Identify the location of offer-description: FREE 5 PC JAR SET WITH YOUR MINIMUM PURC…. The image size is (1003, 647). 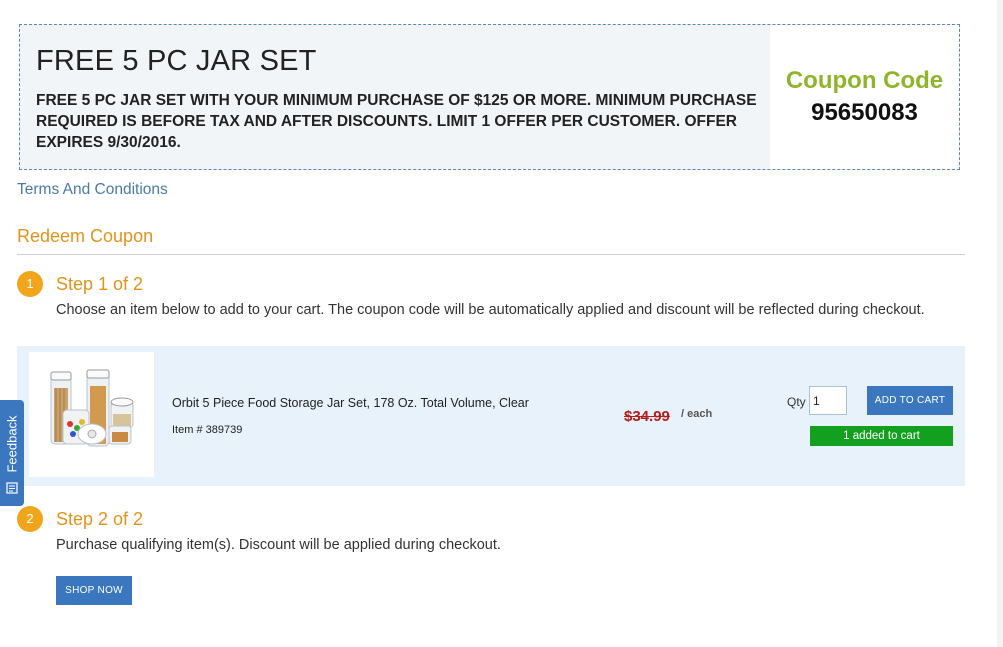
(396, 121).